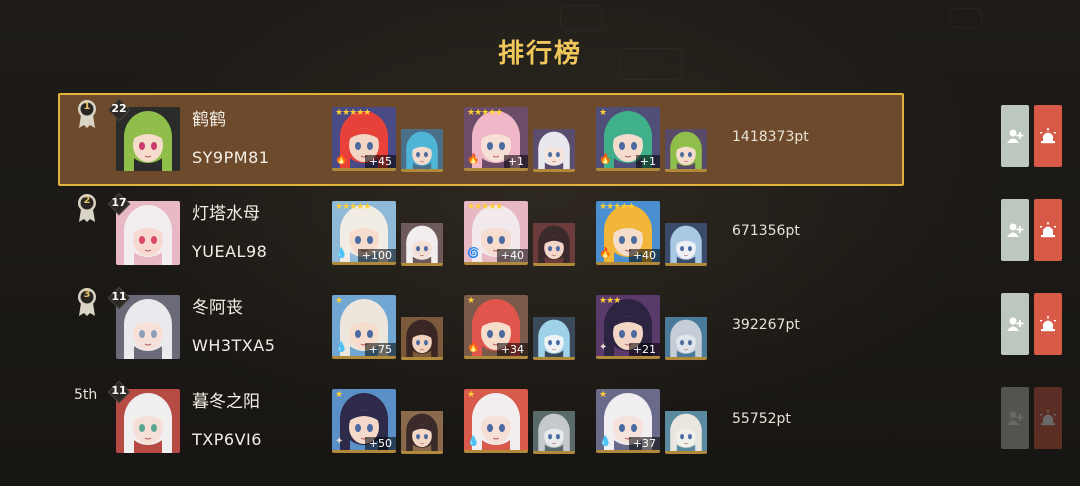  I want to click on team-slot: ★ 💧, so click(521, 424).